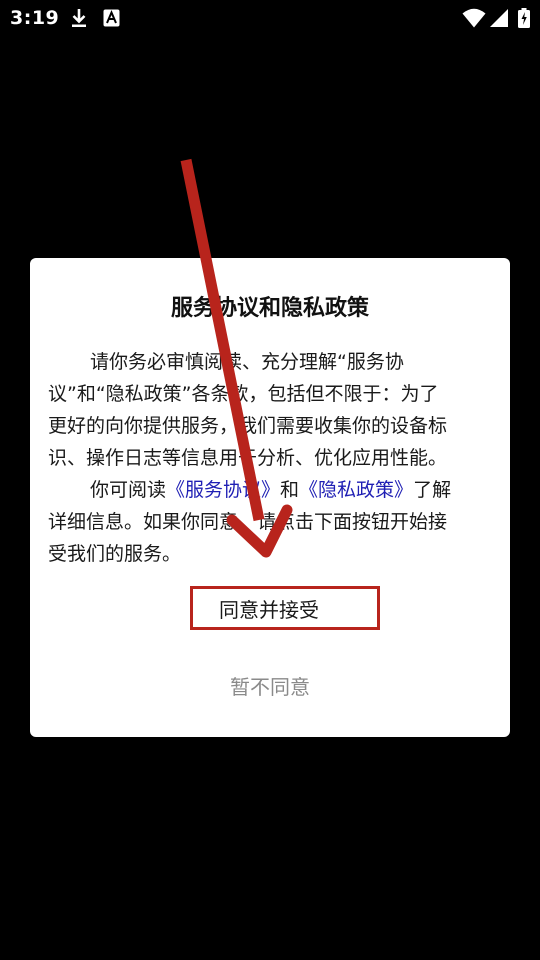  What do you see at coordinates (115, 554) in the screenshot?
I see `body-text-line: 受我们的服务。` at bounding box center [115, 554].